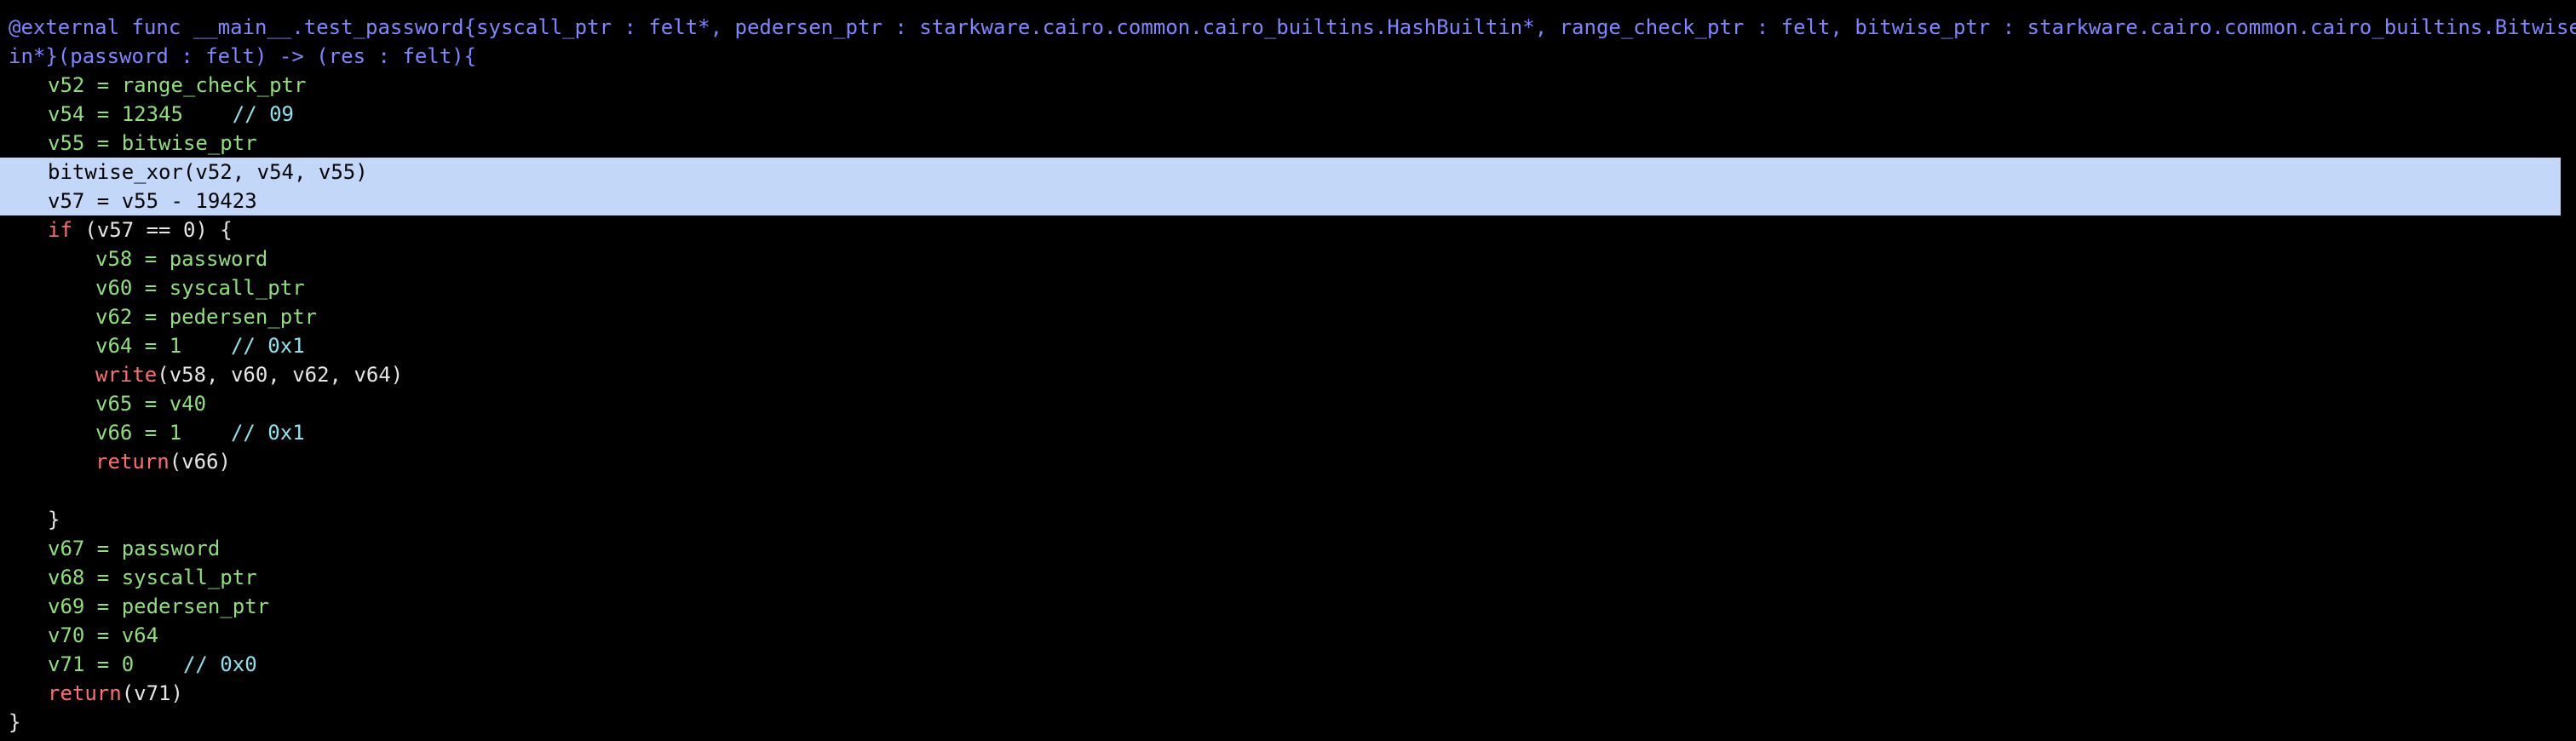  Describe the element at coordinates (159, 606) in the screenshot. I see `assignment: v69 = pedersen_ptr` at that location.